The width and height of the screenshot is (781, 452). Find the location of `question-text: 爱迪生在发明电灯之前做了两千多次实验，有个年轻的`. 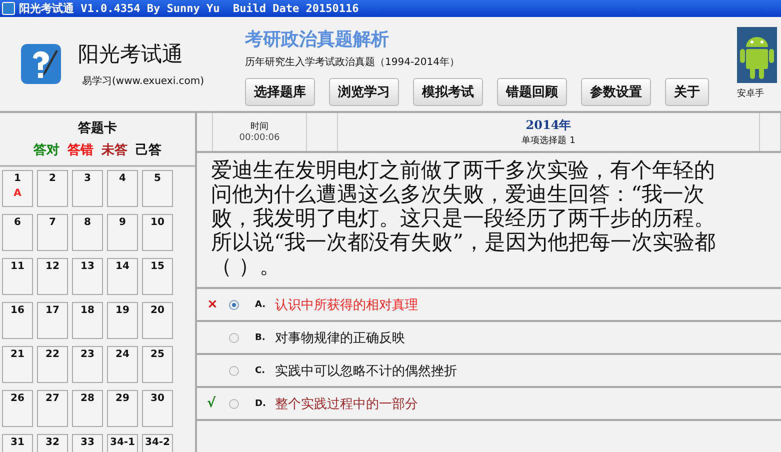

question-text: 爱迪生在发明电灯之前做了两千多次实验，有个年轻的 is located at coordinates (463, 170).